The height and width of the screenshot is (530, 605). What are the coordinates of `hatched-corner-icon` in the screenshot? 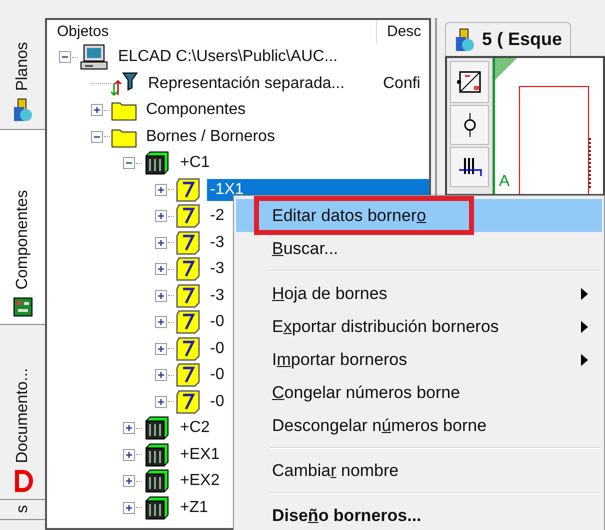 It's located at (507, 70).